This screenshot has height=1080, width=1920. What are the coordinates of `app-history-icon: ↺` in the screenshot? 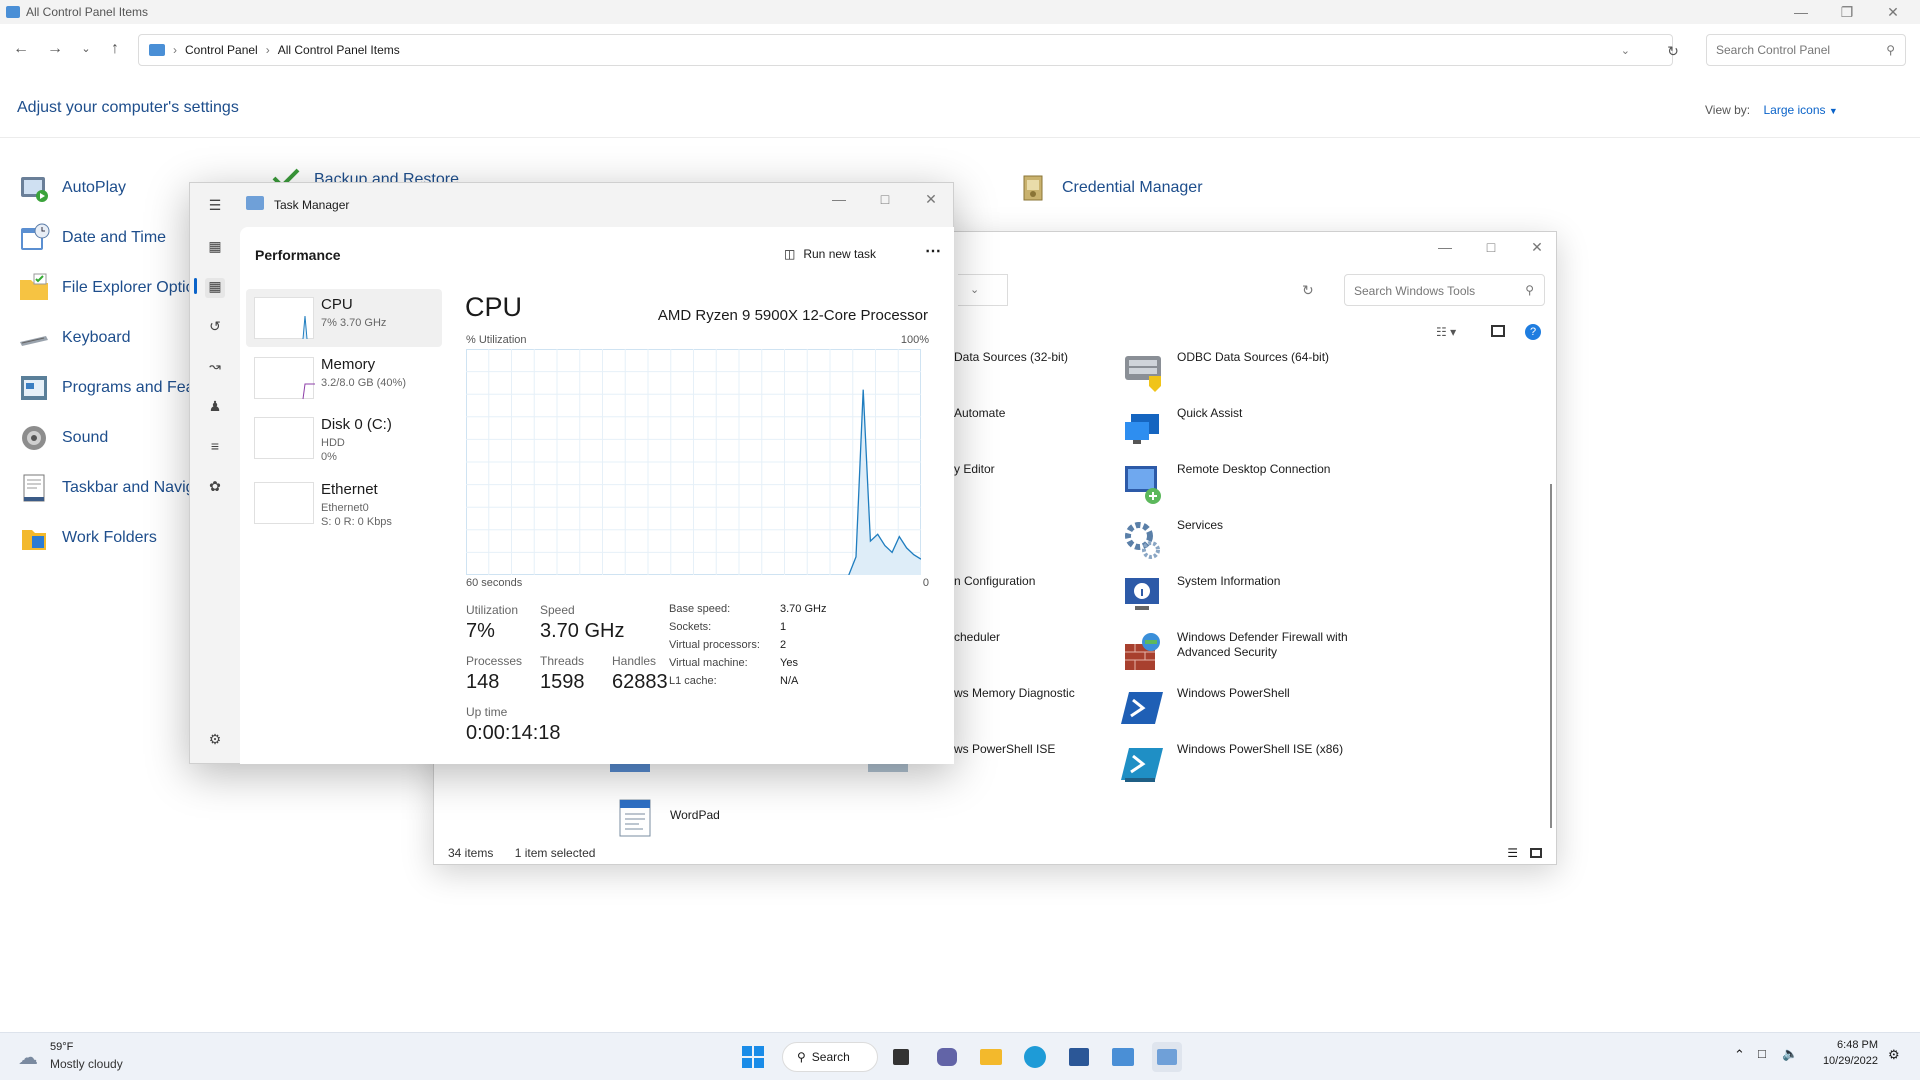 It's located at (215, 328).